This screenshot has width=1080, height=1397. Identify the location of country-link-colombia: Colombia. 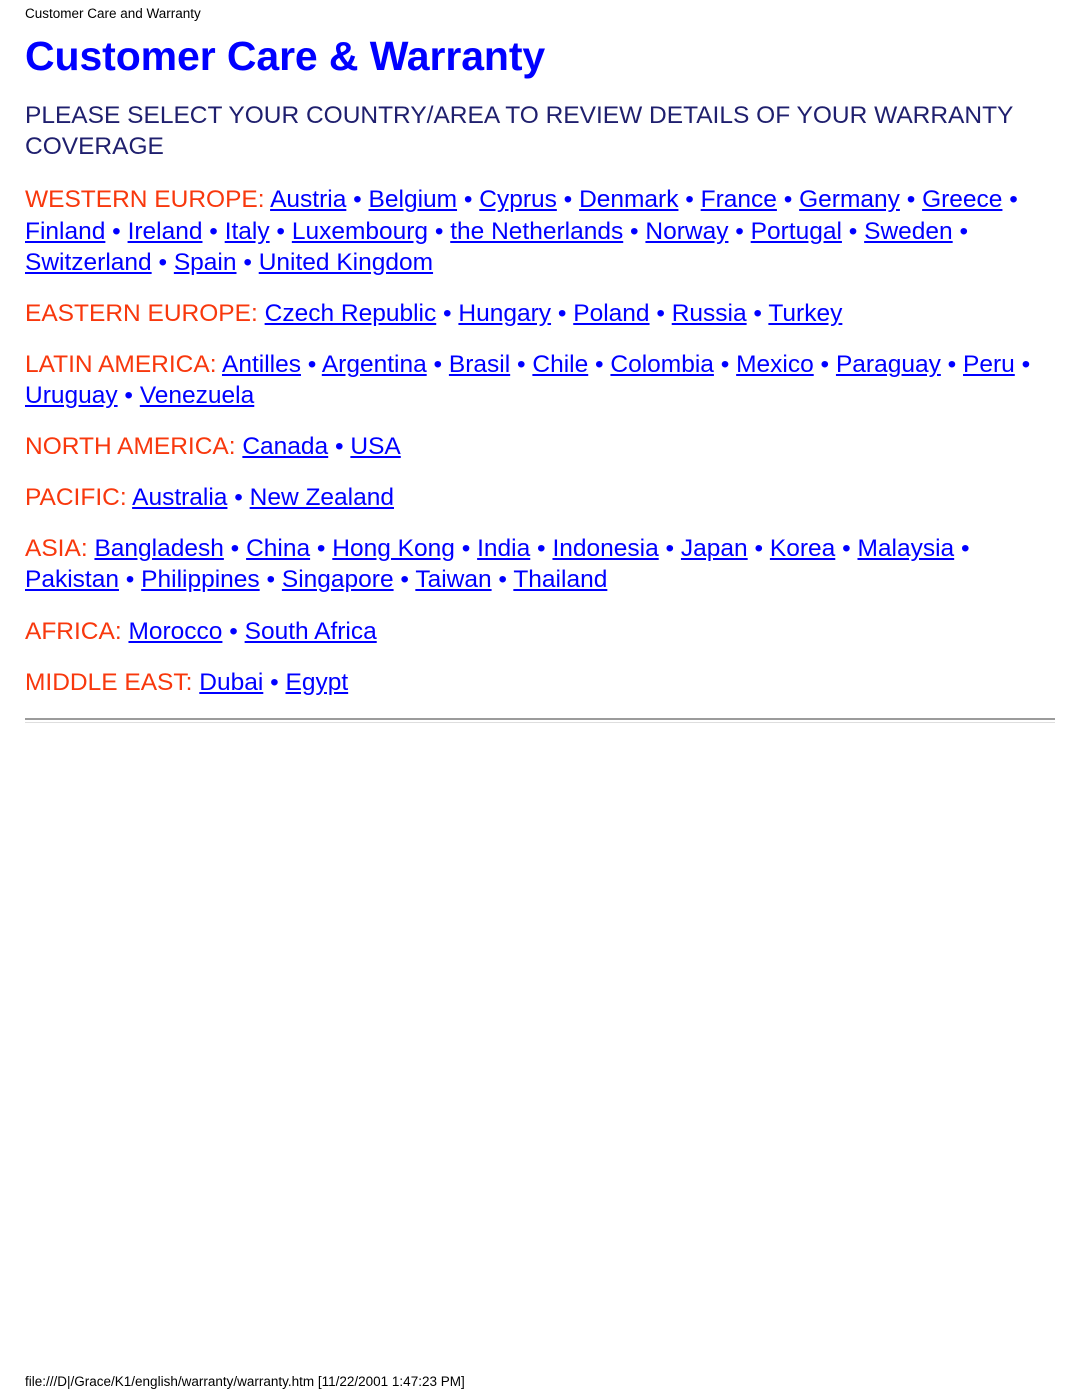
(662, 364).